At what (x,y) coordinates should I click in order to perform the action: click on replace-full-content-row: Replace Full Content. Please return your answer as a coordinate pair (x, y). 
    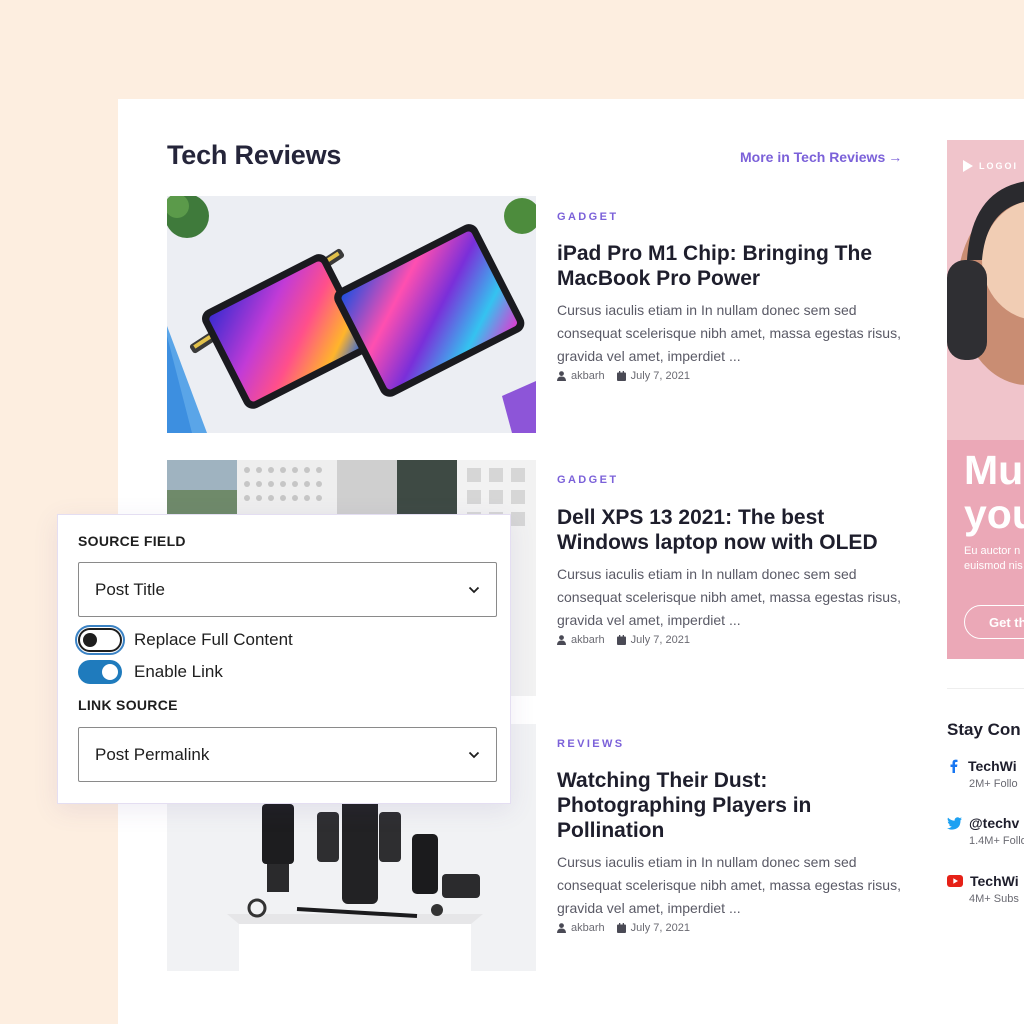
    Looking at the image, I should click on (184, 640).